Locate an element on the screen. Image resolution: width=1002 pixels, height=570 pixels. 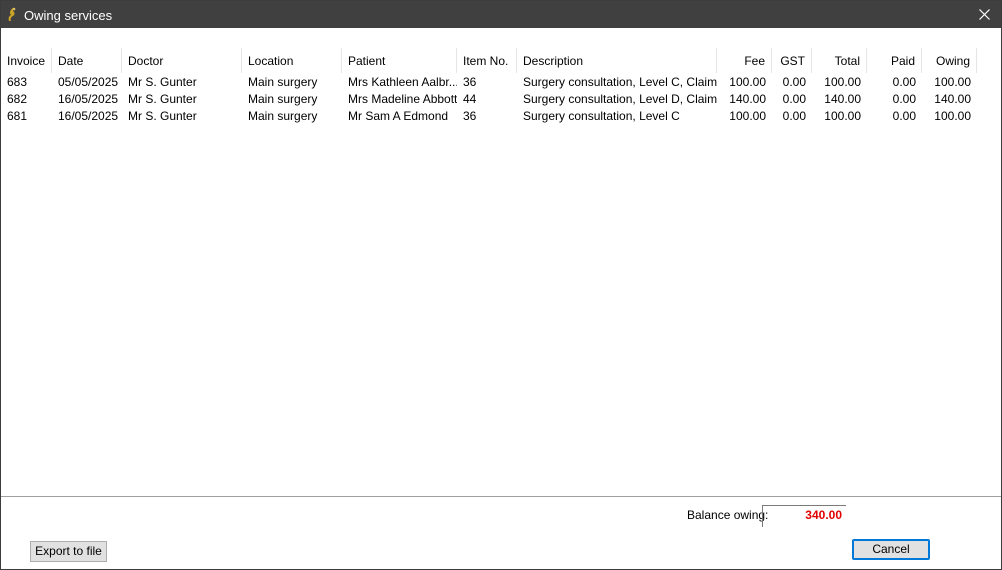
cell-patient: Mrs Madeline Abbott is located at coordinates (402, 99).